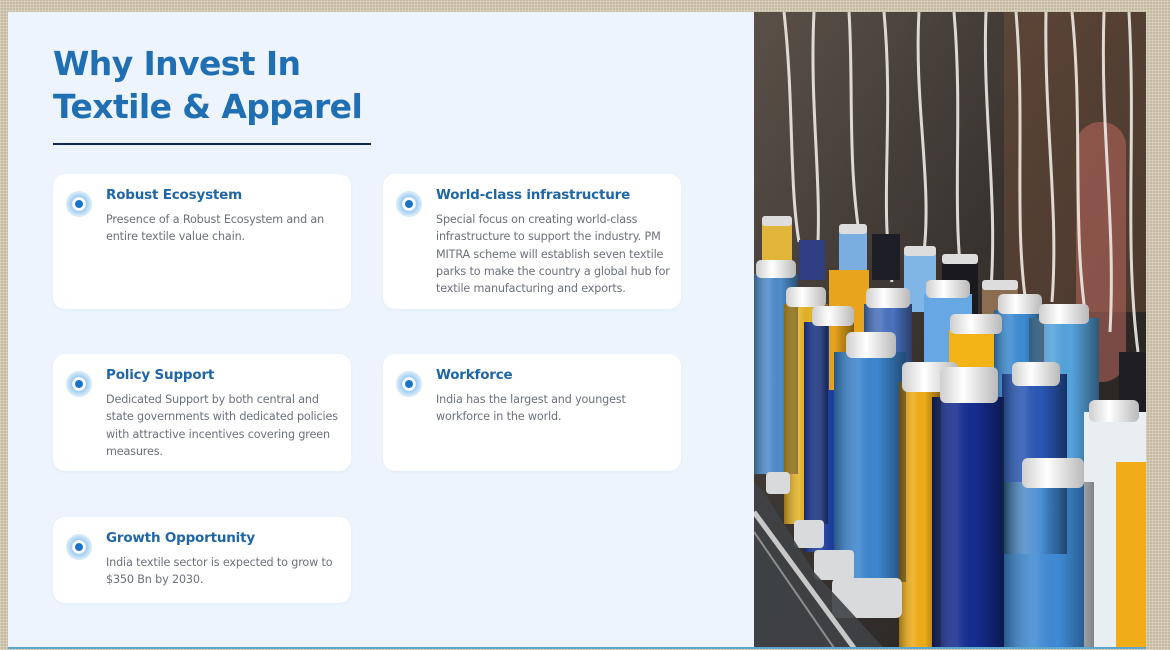 This screenshot has width=1170, height=650. I want to click on card-title: Robust Ecosystem, so click(174, 195).